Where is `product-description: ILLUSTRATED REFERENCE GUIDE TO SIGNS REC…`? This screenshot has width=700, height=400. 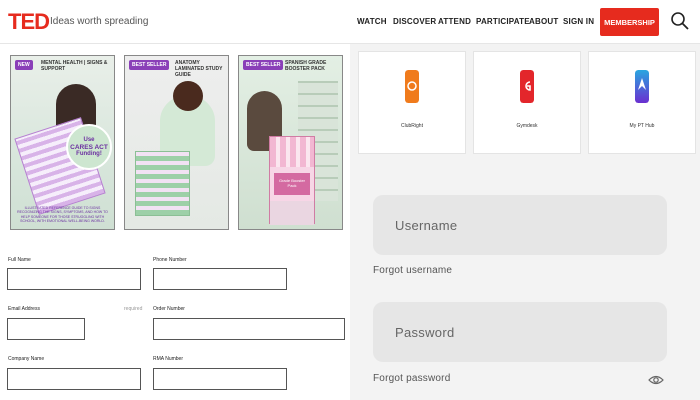 product-description: ILLUSTRATED REFERENCE GUIDE TO SIGNS REC… is located at coordinates (62, 214).